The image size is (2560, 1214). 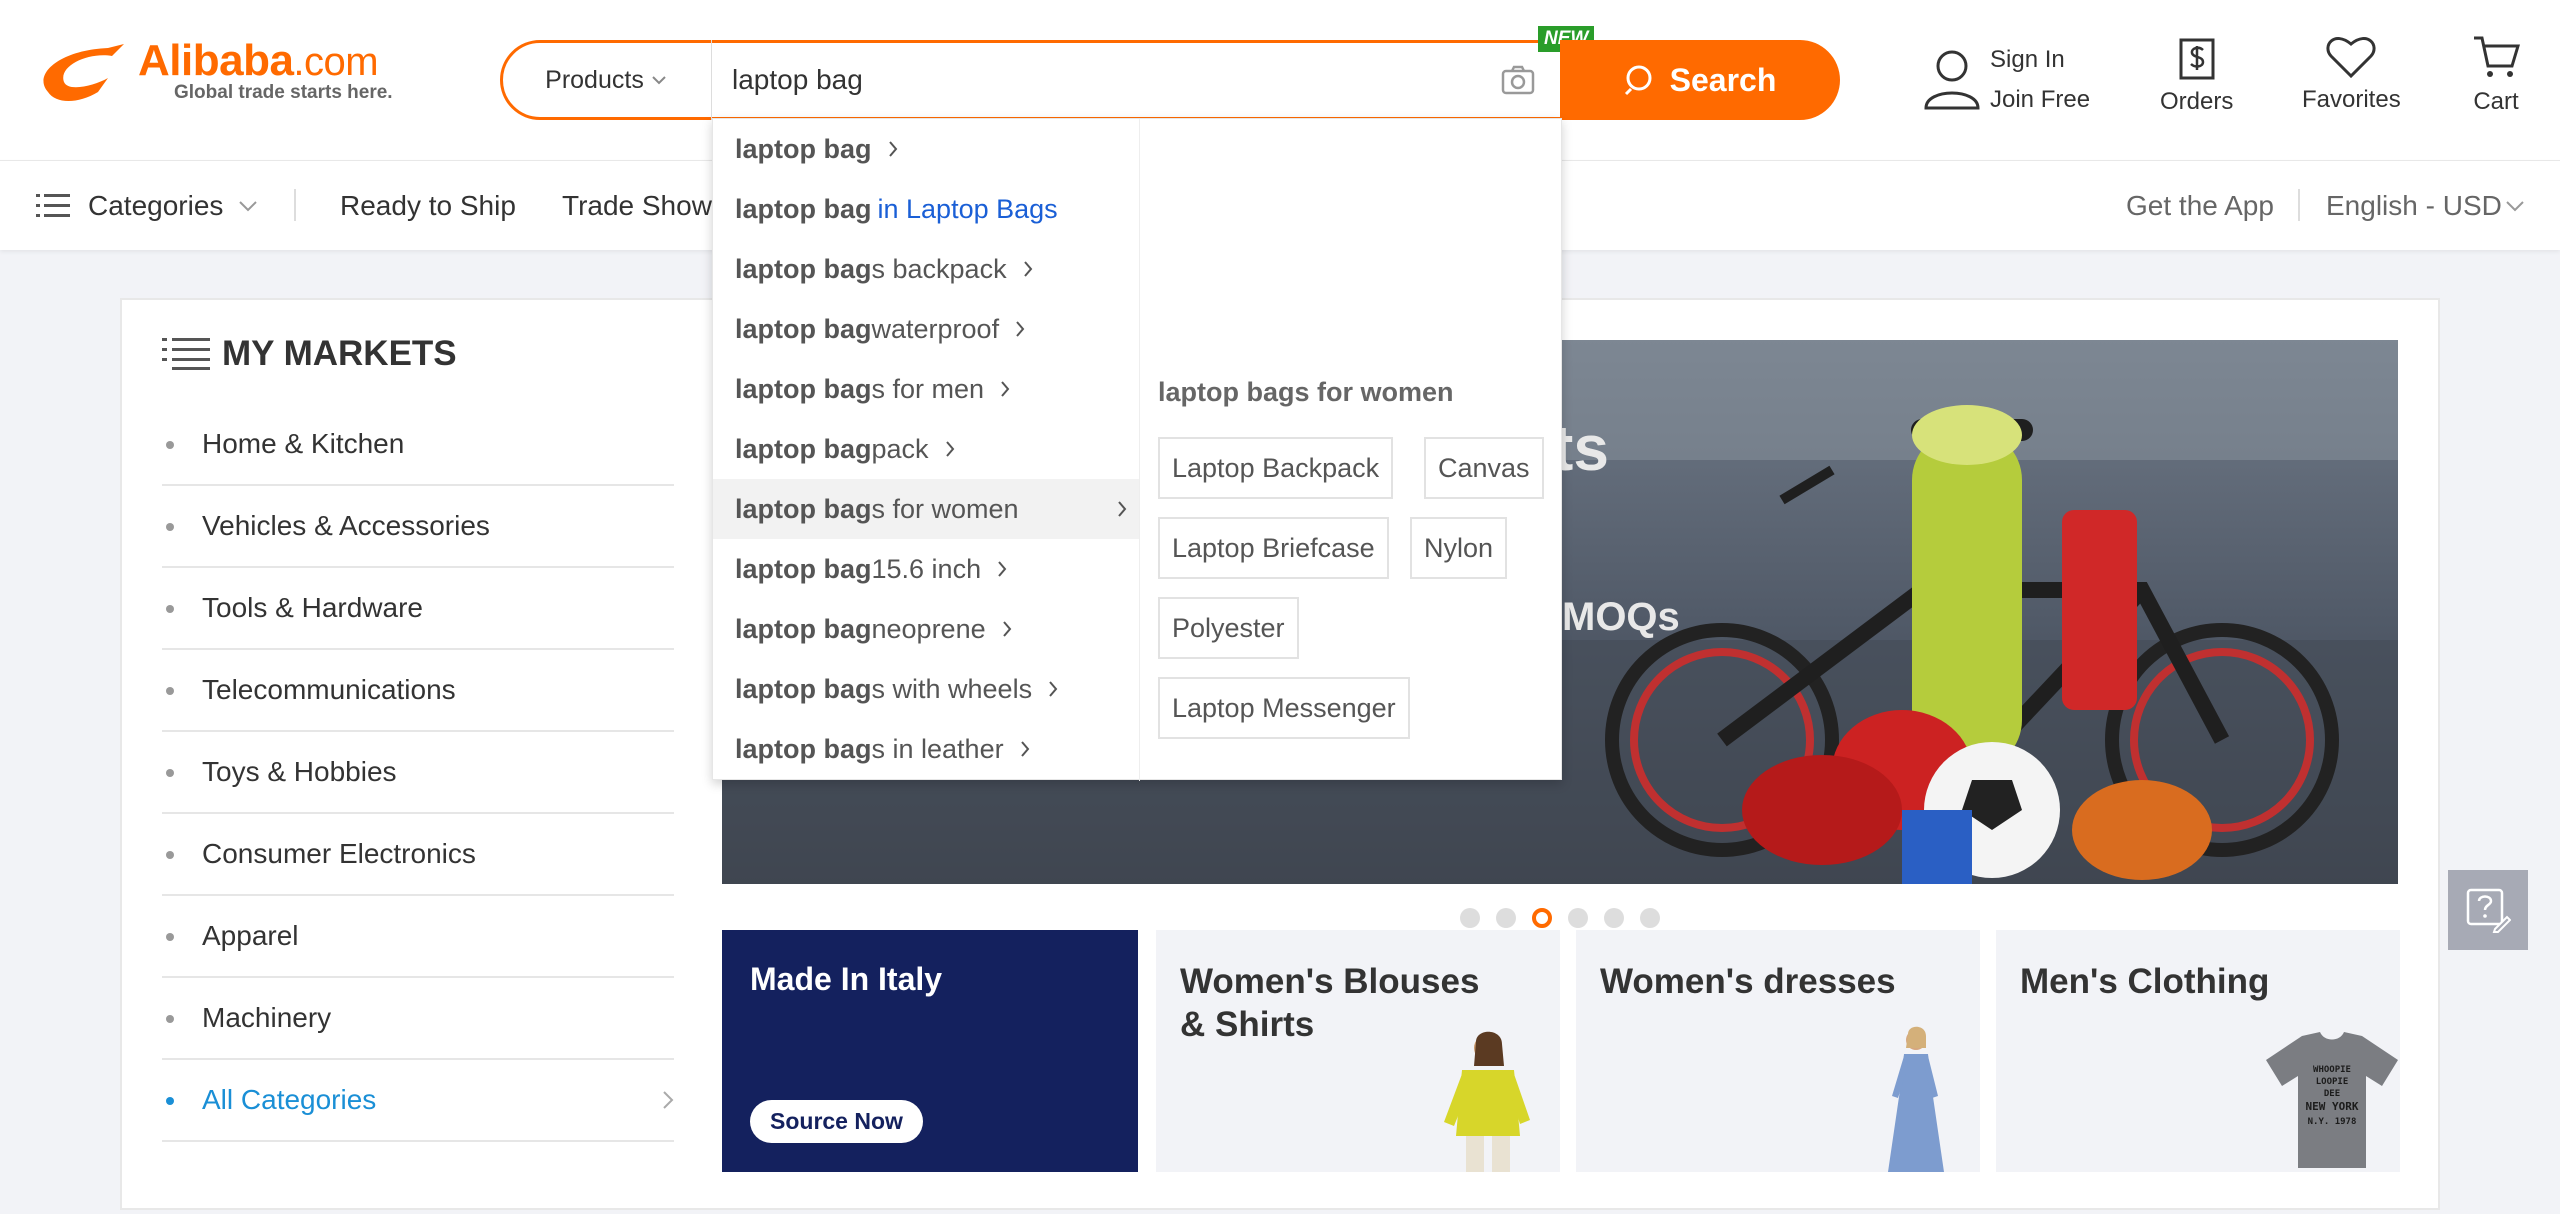 What do you see at coordinates (53, 205) in the screenshot?
I see `menu-list-icon` at bounding box center [53, 205].